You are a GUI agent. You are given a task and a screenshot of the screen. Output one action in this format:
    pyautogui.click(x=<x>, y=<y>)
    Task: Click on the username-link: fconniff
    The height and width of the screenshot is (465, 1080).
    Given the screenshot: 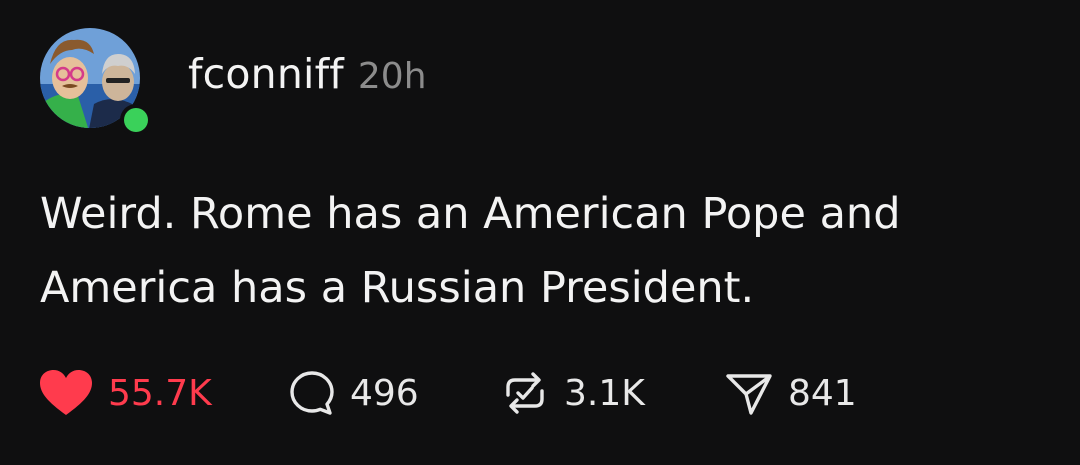 What is the action you would take?
    pyautogui.click(x=266, y=74)
    